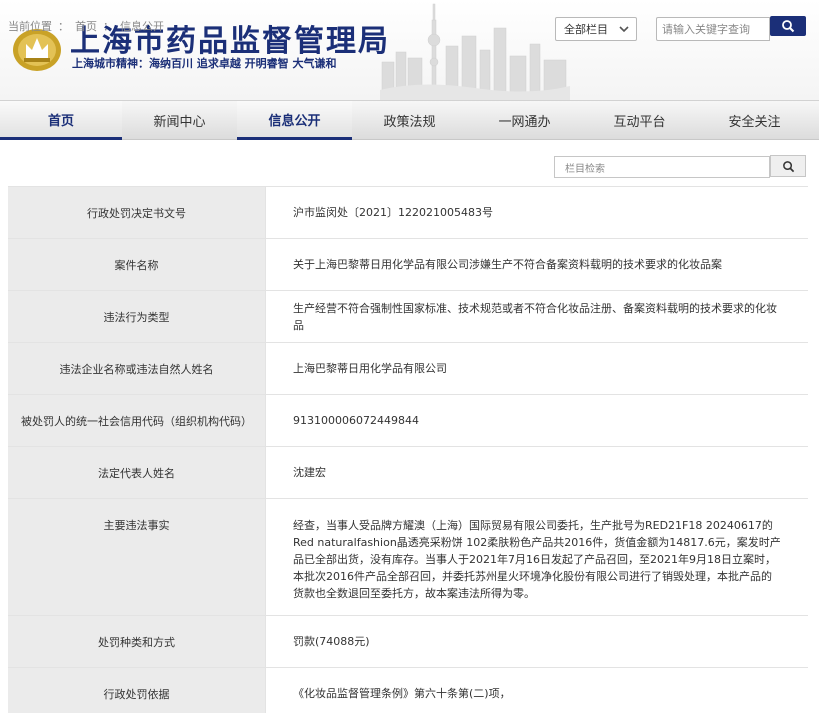 Image resolution: width=819 pixels, height=713 pixels. I want to click on breadcrumb-current: 信息公开, so click(142, 26).